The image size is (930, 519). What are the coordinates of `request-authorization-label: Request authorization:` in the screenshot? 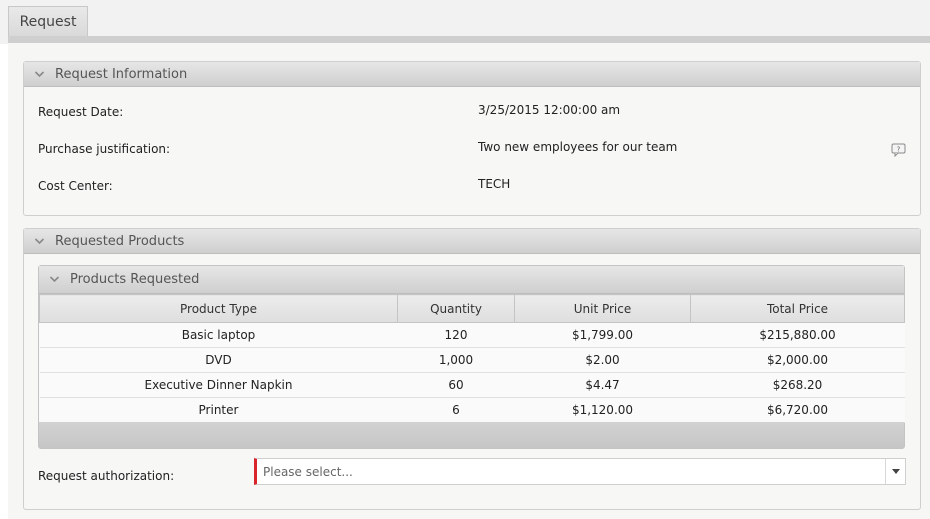 It's located at (106, 476).